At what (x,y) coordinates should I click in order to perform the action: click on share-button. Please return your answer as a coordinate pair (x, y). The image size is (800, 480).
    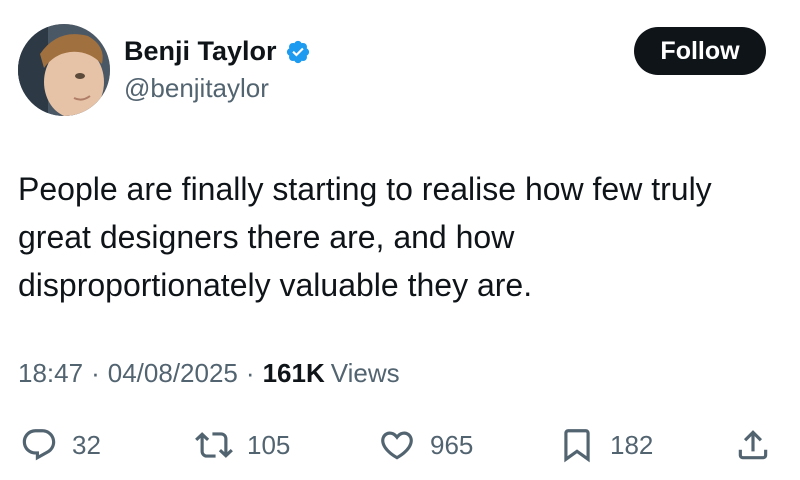
    Looking at the image, I should click on (753, 445).